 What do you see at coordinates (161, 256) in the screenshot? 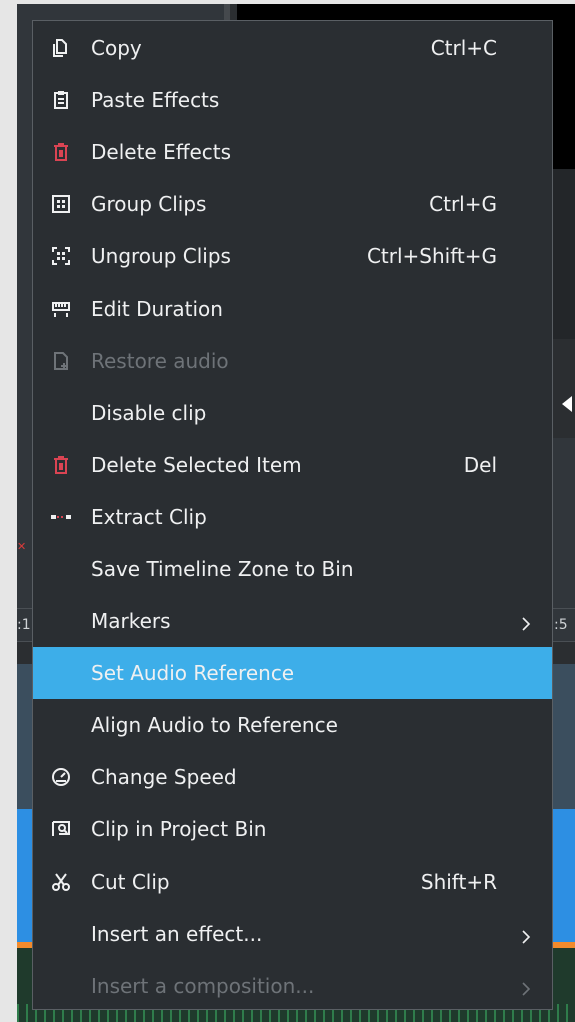
I see `menu-item-label: Ungroup Clips` at bounding box center [161, 256].